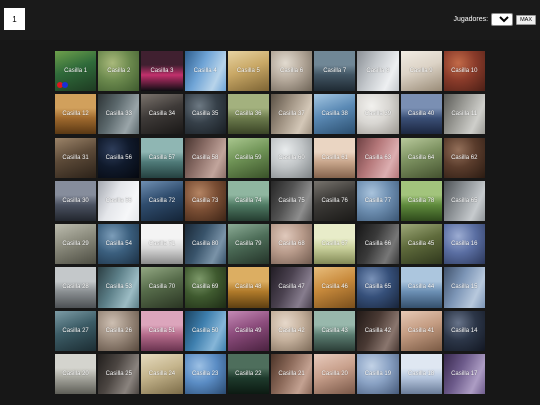 This screenshot has width=540, height=405. I want to click on board-cell: Casilla 67, so click(335, 244).